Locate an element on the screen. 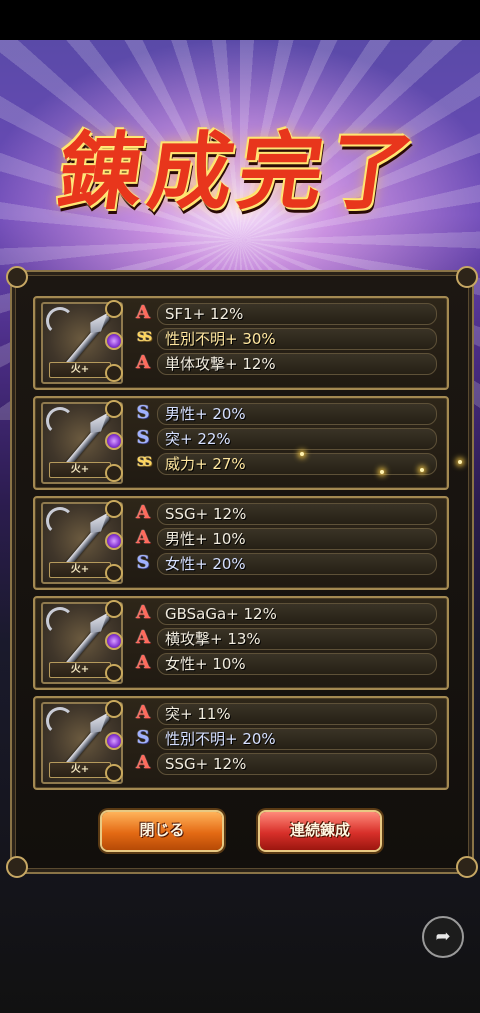 The image size is (480, 1013). continuous-refine-button: 連続錬成 is located at coordinates (320, 831).